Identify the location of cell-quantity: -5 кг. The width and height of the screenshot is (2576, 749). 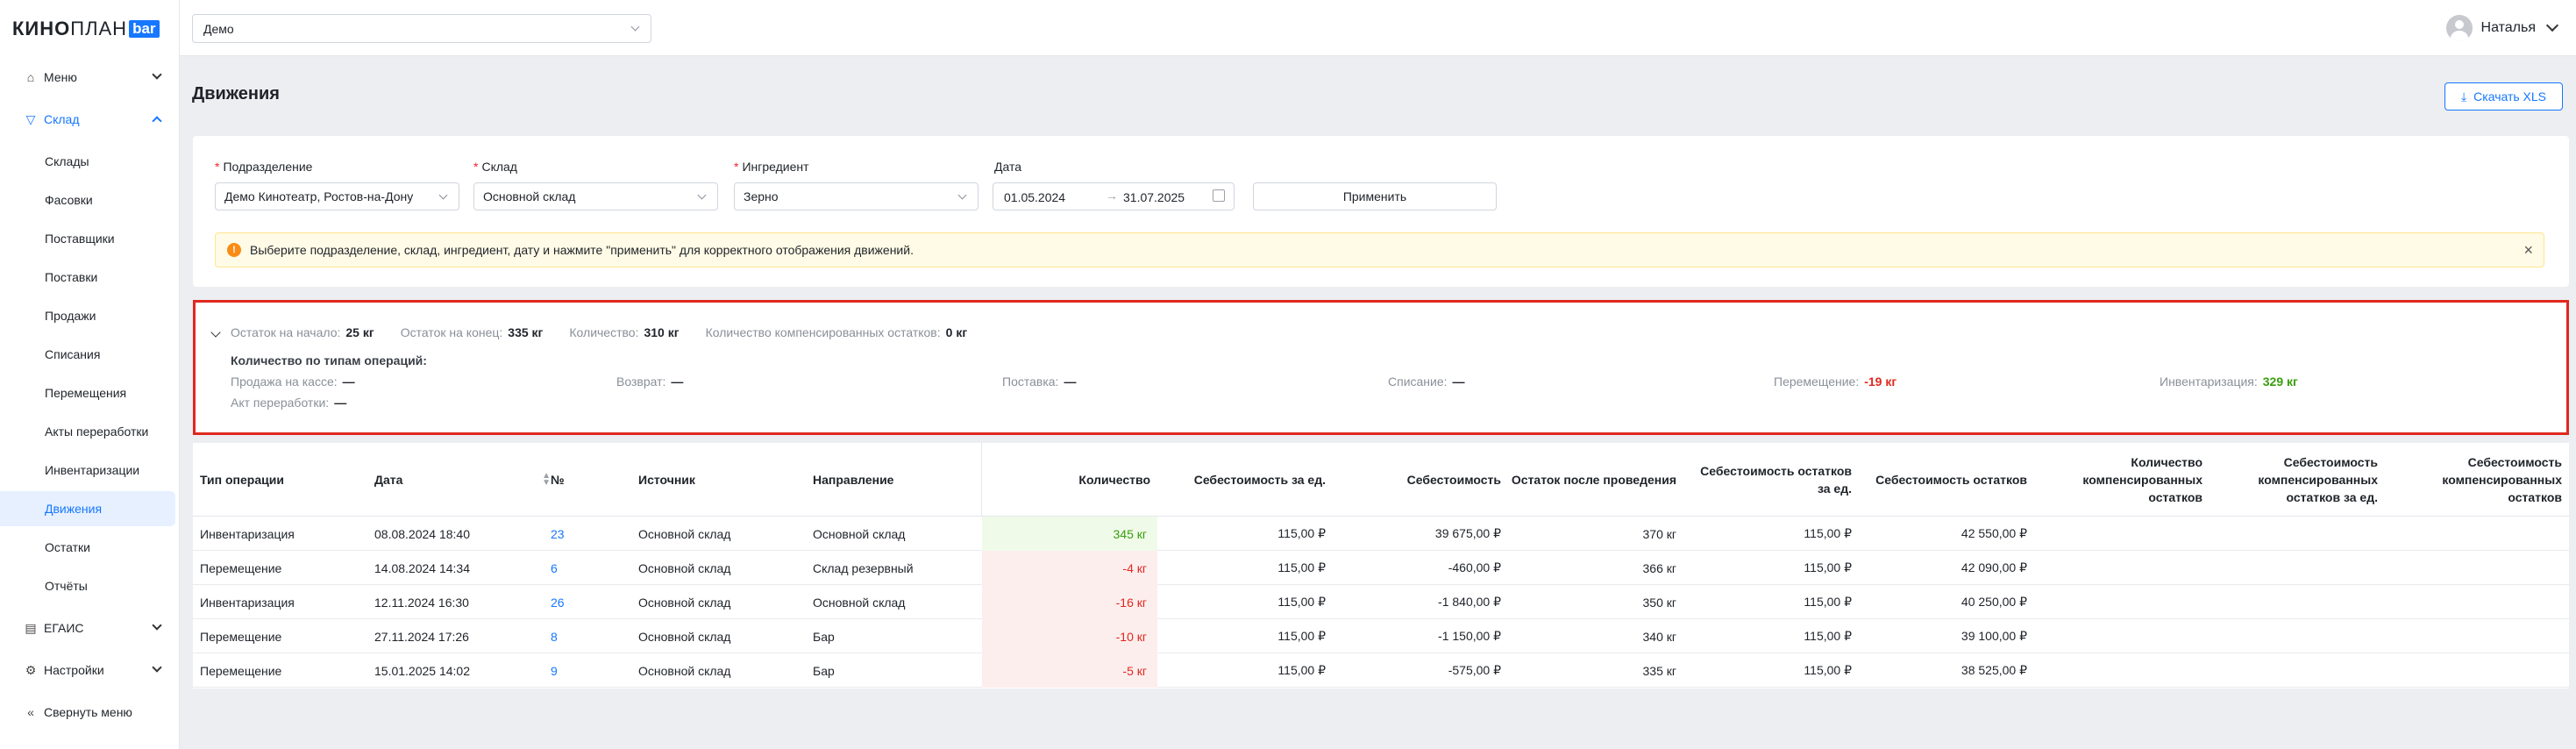
(1069, 670).